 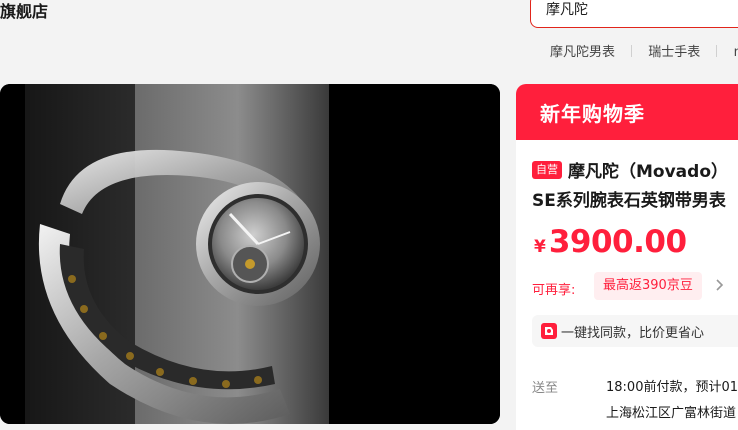 I want to click on shipping-estimate: 18:00前付款，预计01, so click(x=672, y=387).